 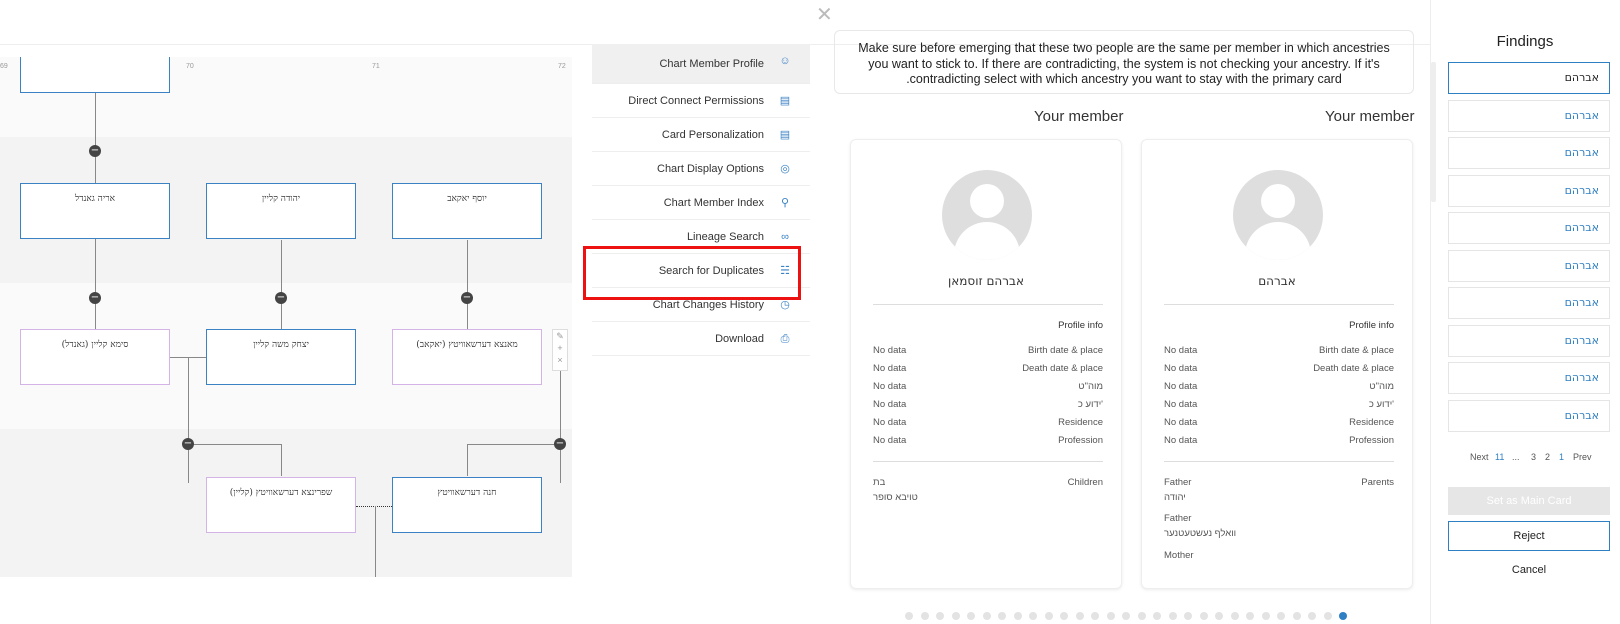 I want to click on pagination-page: 1, so click(x=1561, y=457).